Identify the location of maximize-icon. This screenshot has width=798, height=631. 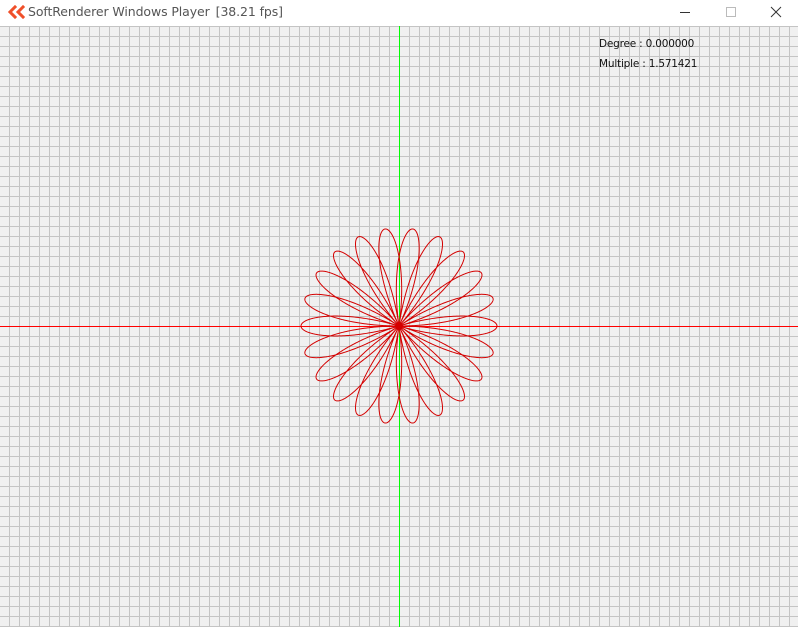
(731, 12).